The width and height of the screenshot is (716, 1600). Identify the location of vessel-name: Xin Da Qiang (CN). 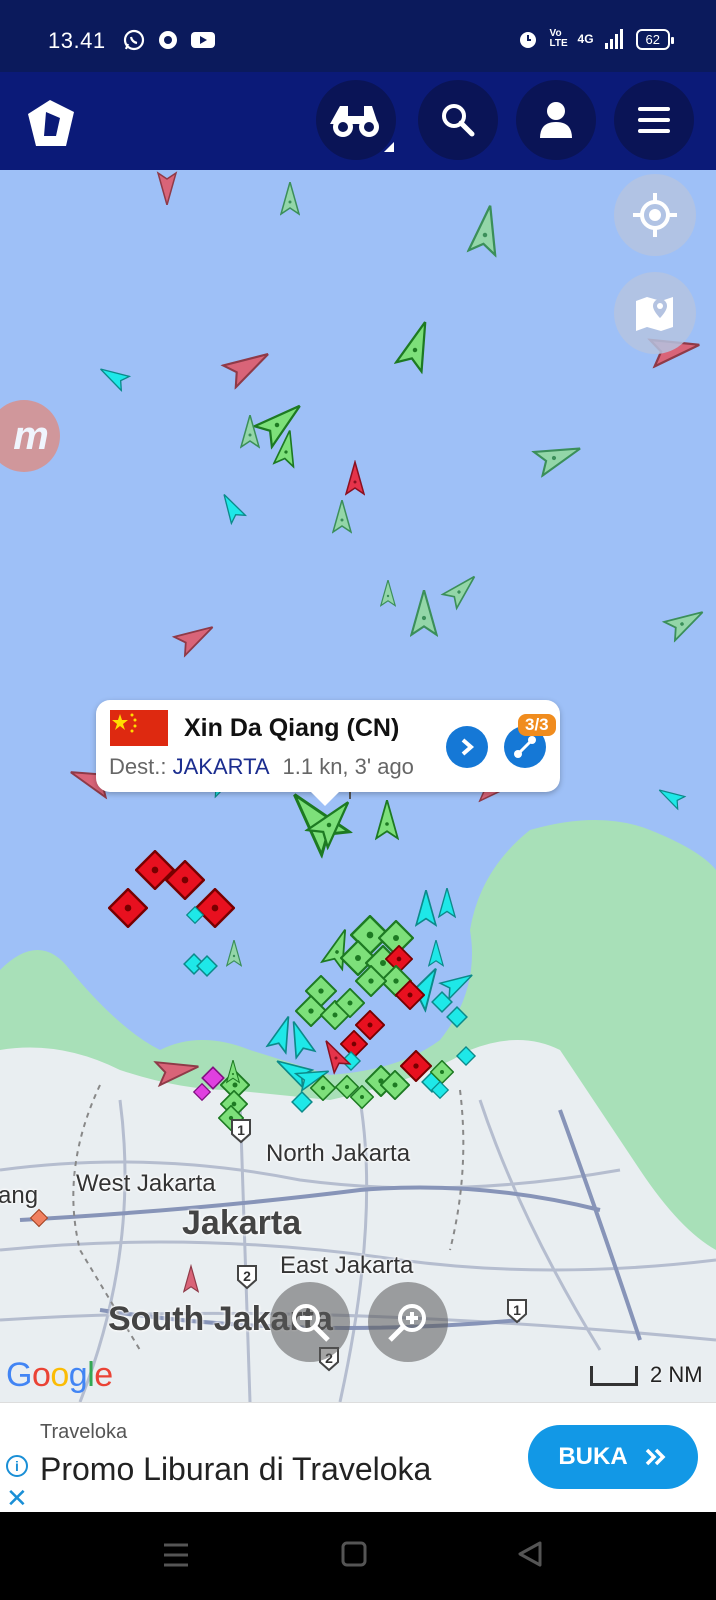
(292, 728).